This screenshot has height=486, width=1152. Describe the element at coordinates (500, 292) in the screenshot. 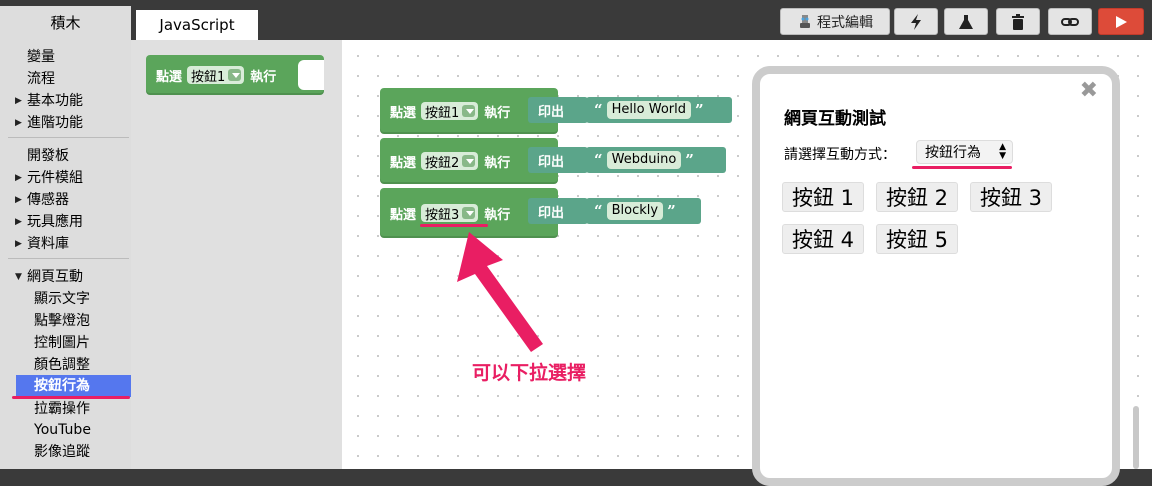

I see `pointer-arrow-icon` at that location.